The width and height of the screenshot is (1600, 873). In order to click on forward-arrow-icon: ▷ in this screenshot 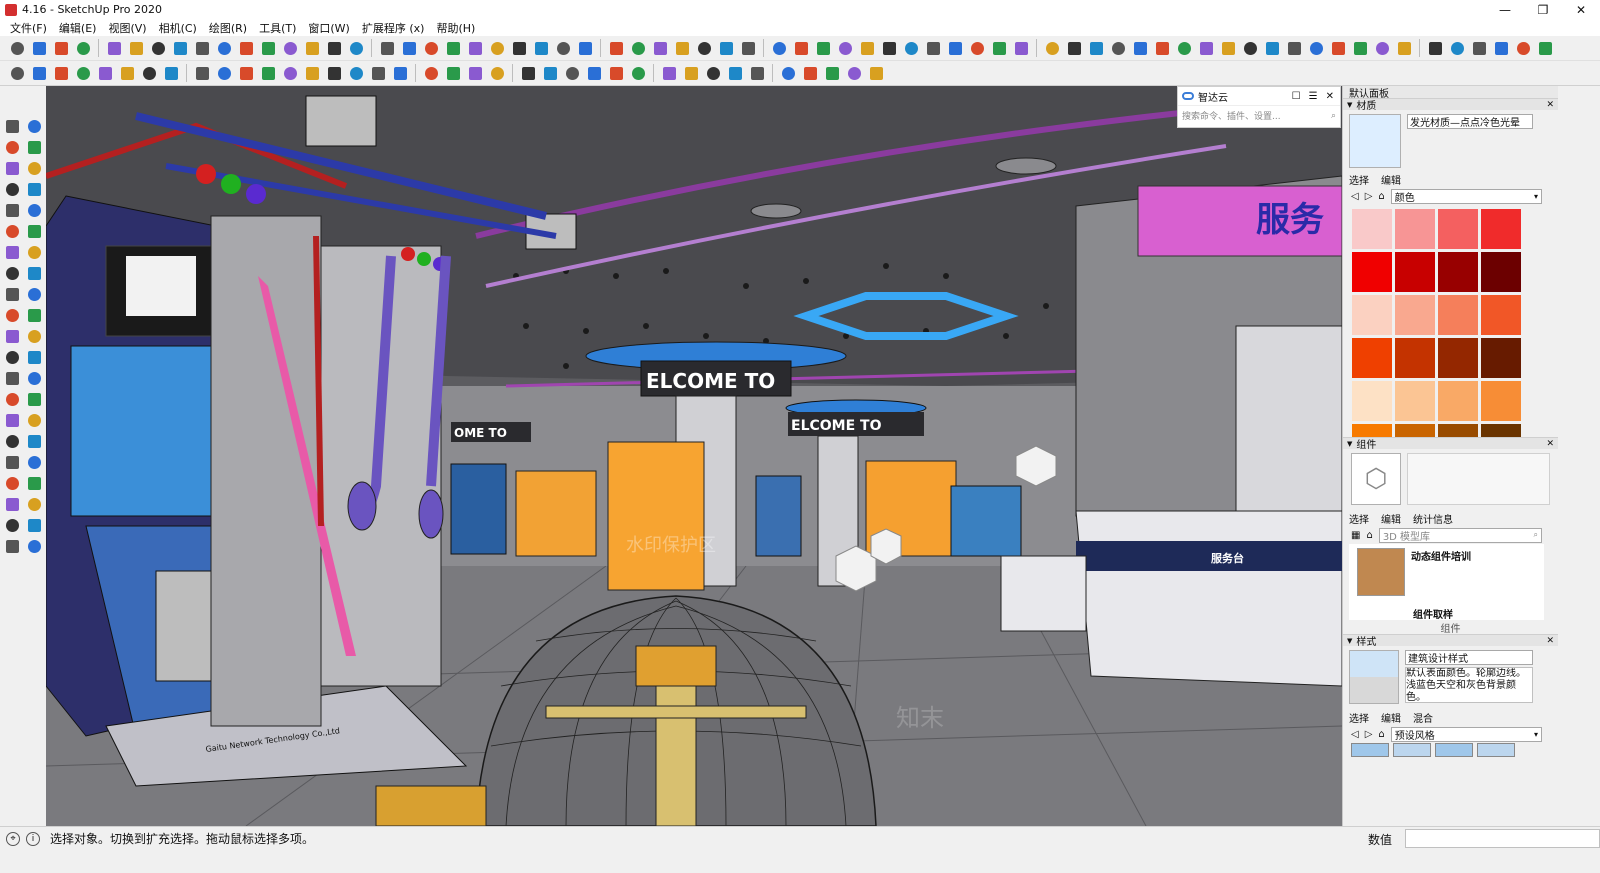, I will do `click(1369, 196)`.